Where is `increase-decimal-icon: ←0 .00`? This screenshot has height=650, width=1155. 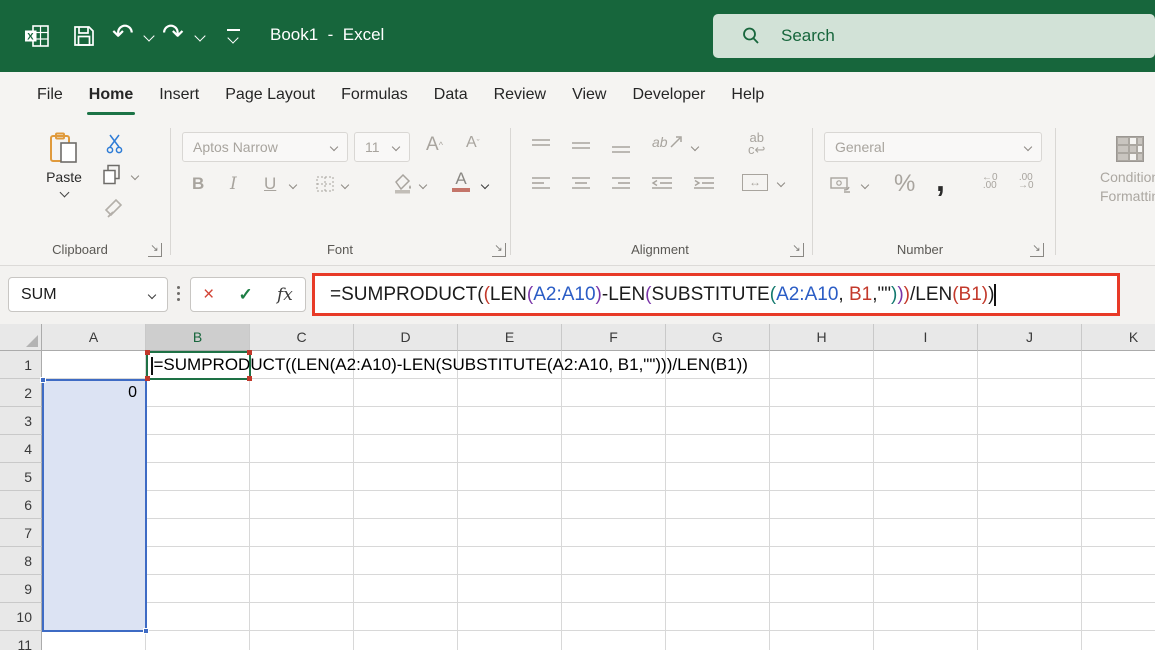 increase-decimal-icon: ←0 .00 is located at coordinates (990, 182).